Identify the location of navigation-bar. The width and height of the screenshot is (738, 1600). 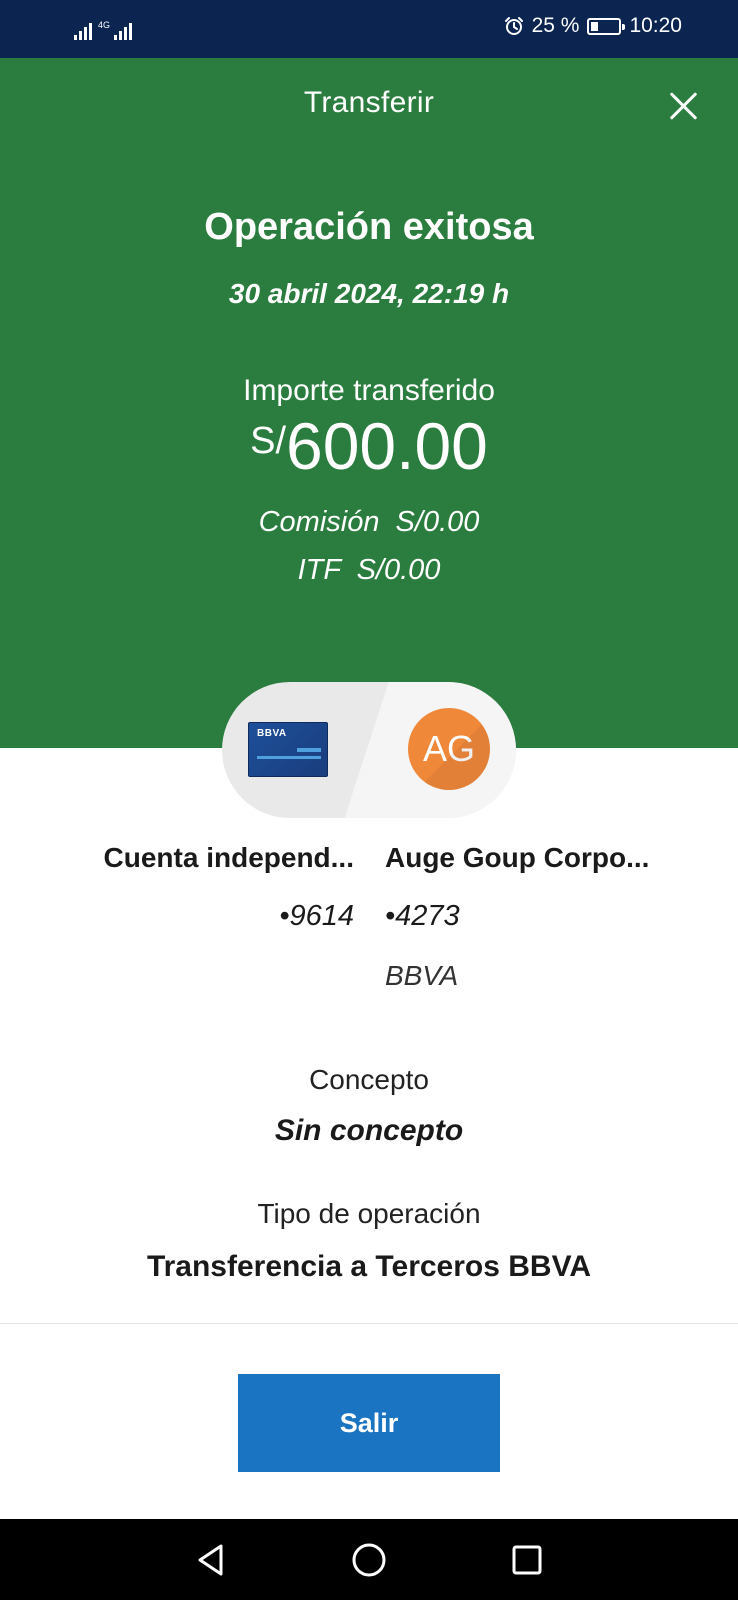
(369, 1559).